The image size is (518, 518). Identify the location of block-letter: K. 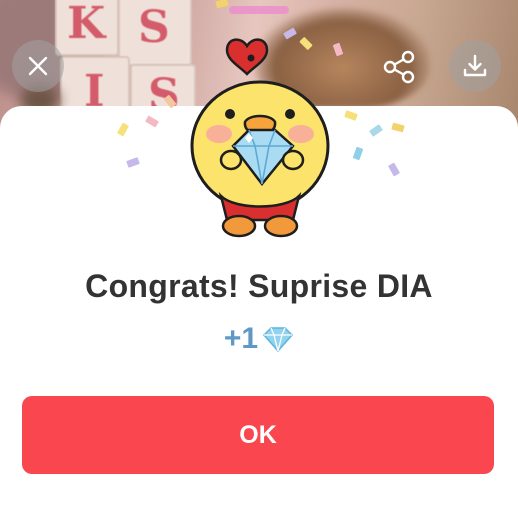
(86, 24).